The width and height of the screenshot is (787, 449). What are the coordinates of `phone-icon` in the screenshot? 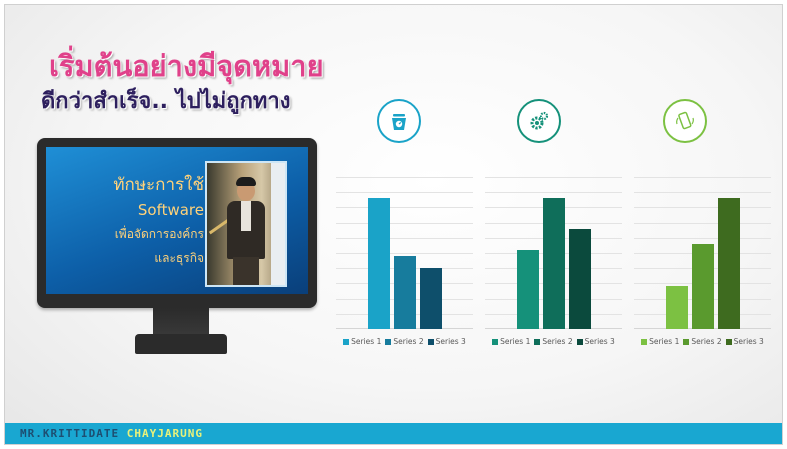 It's located at (685, 121).